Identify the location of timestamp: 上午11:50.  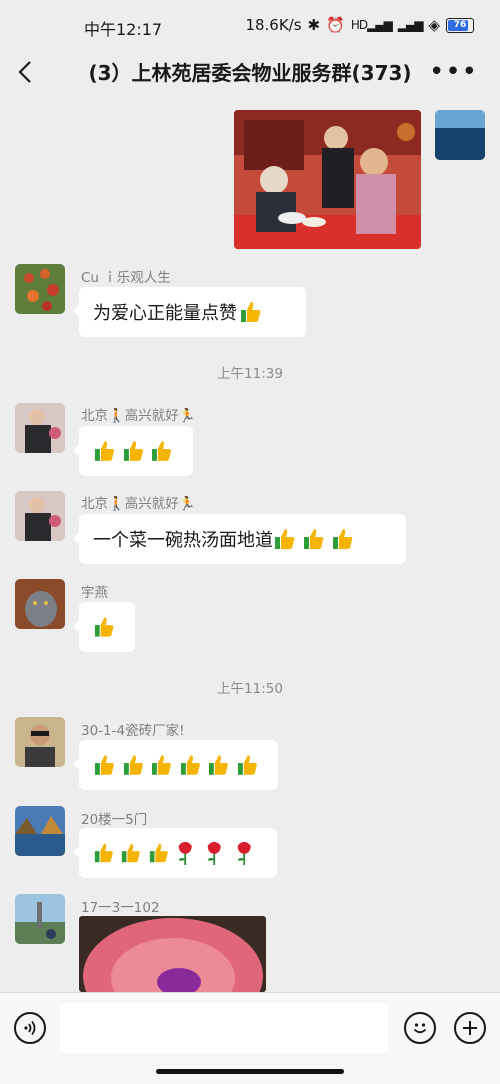
(250, 689).